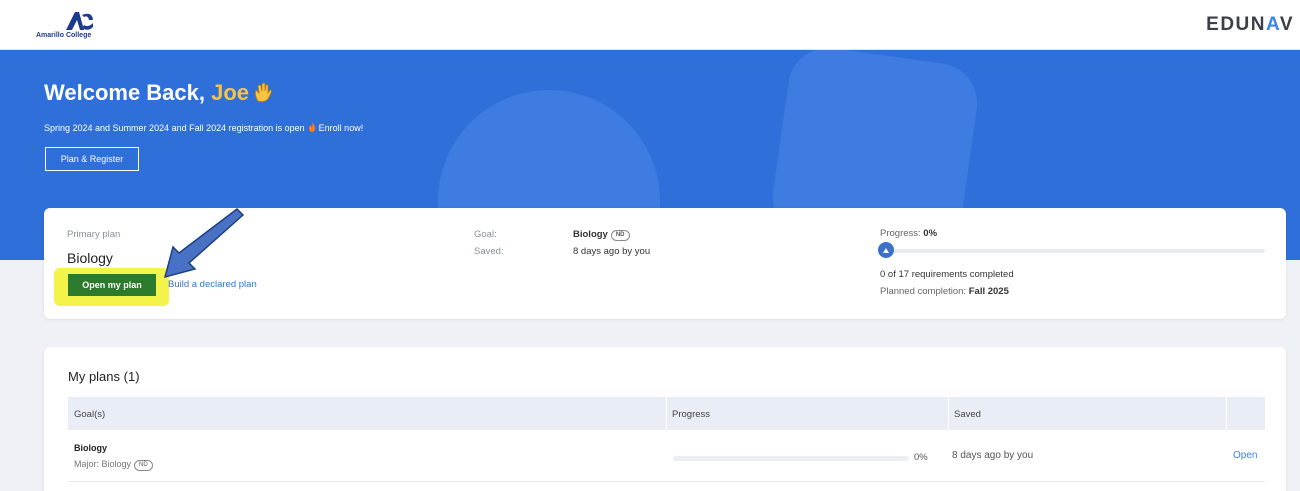 The width and height of the screenshot is (1300, 491). What do you see at coordinates (204, 243) in the screenshot?
I see `annotation-arrow-icon` at bounding box center [204, 243].